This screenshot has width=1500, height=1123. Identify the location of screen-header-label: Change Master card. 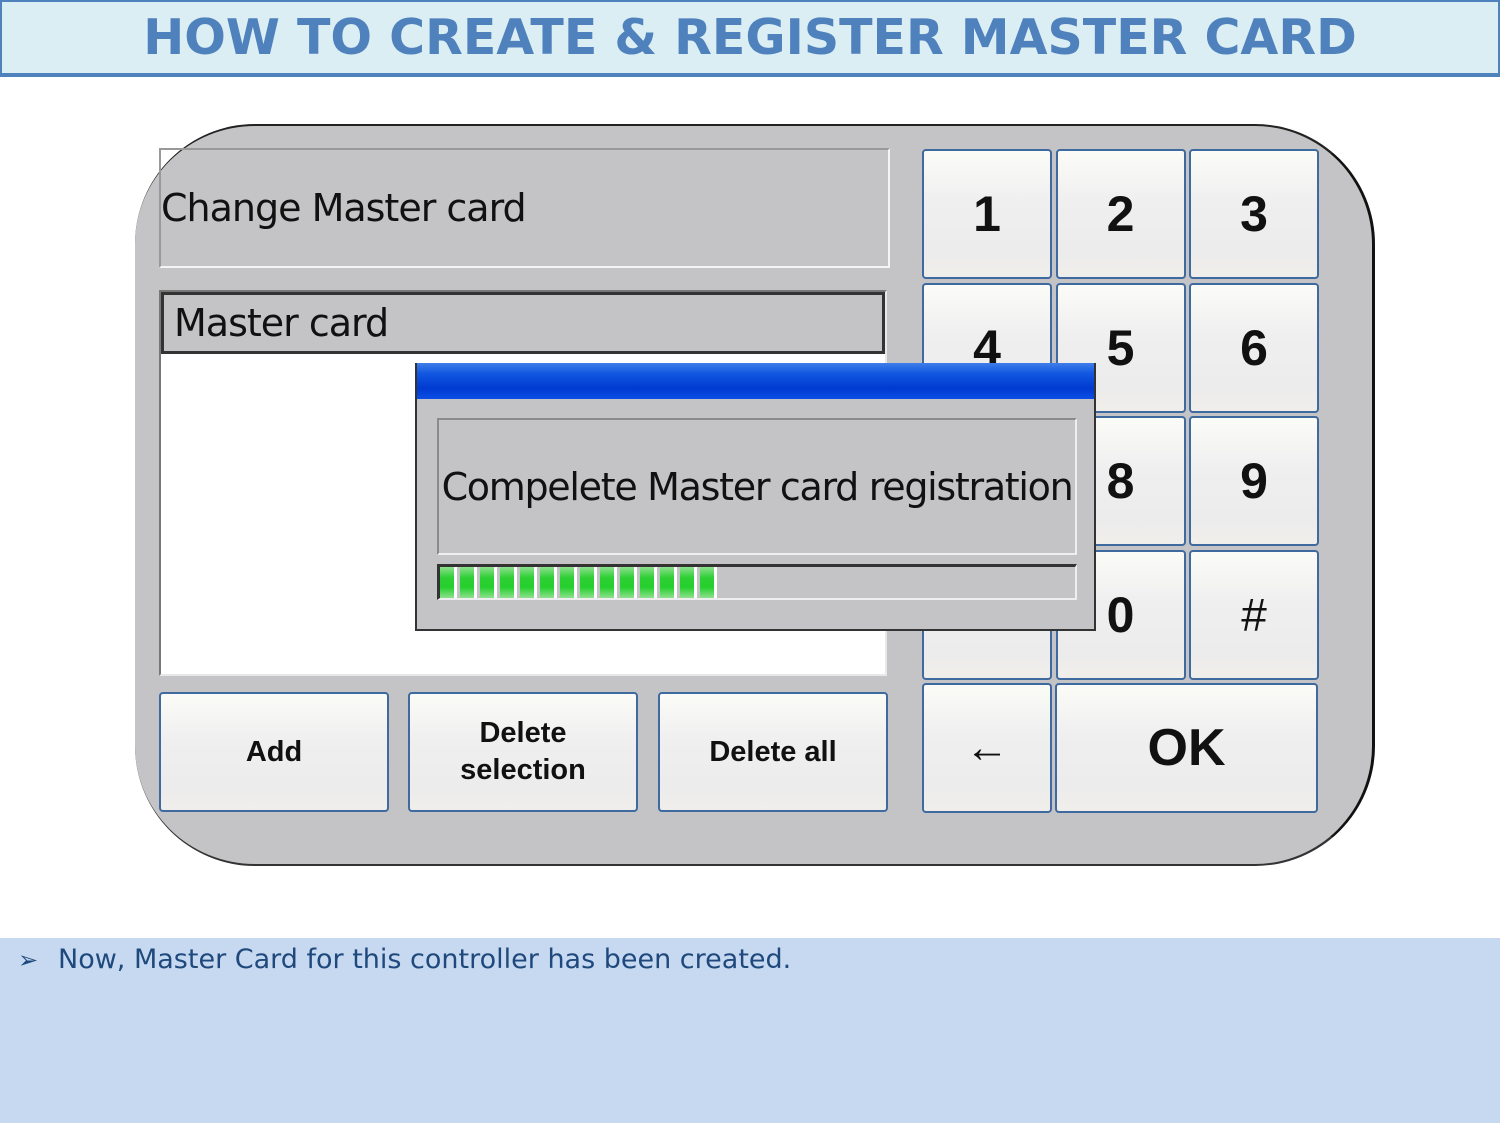
(344, 208).